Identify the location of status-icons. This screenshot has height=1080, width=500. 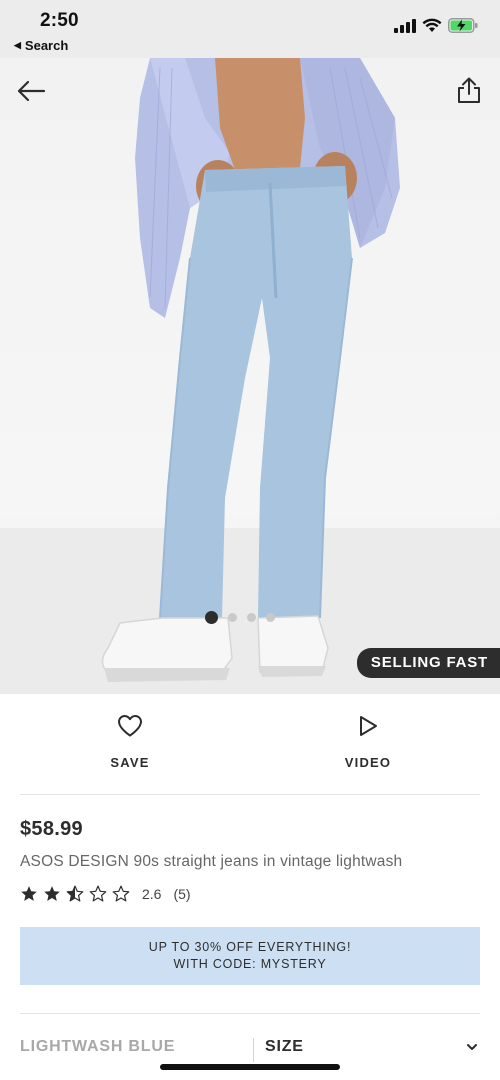
(436, 25).